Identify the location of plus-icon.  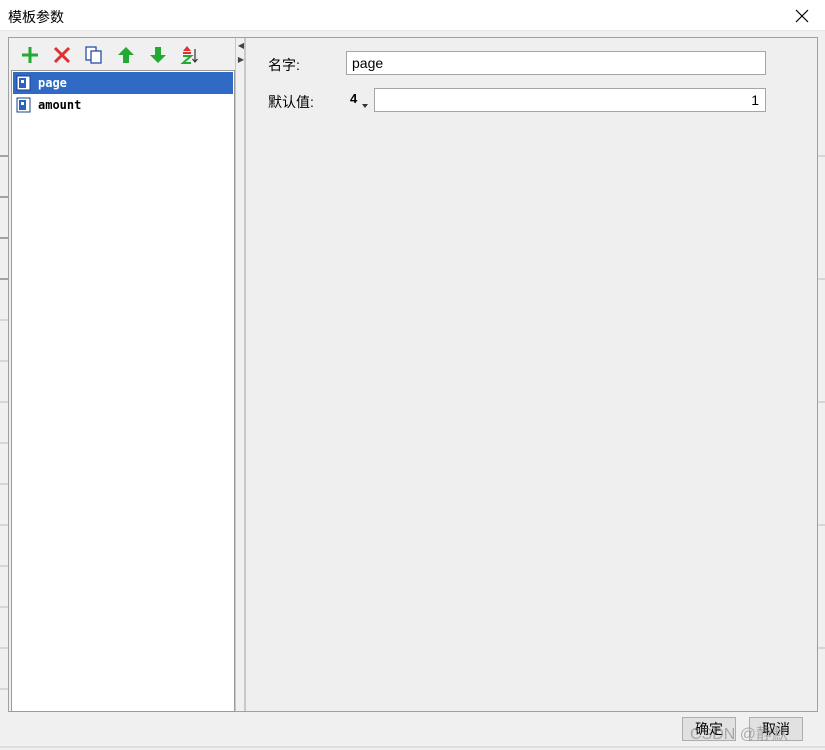
(30, 55).